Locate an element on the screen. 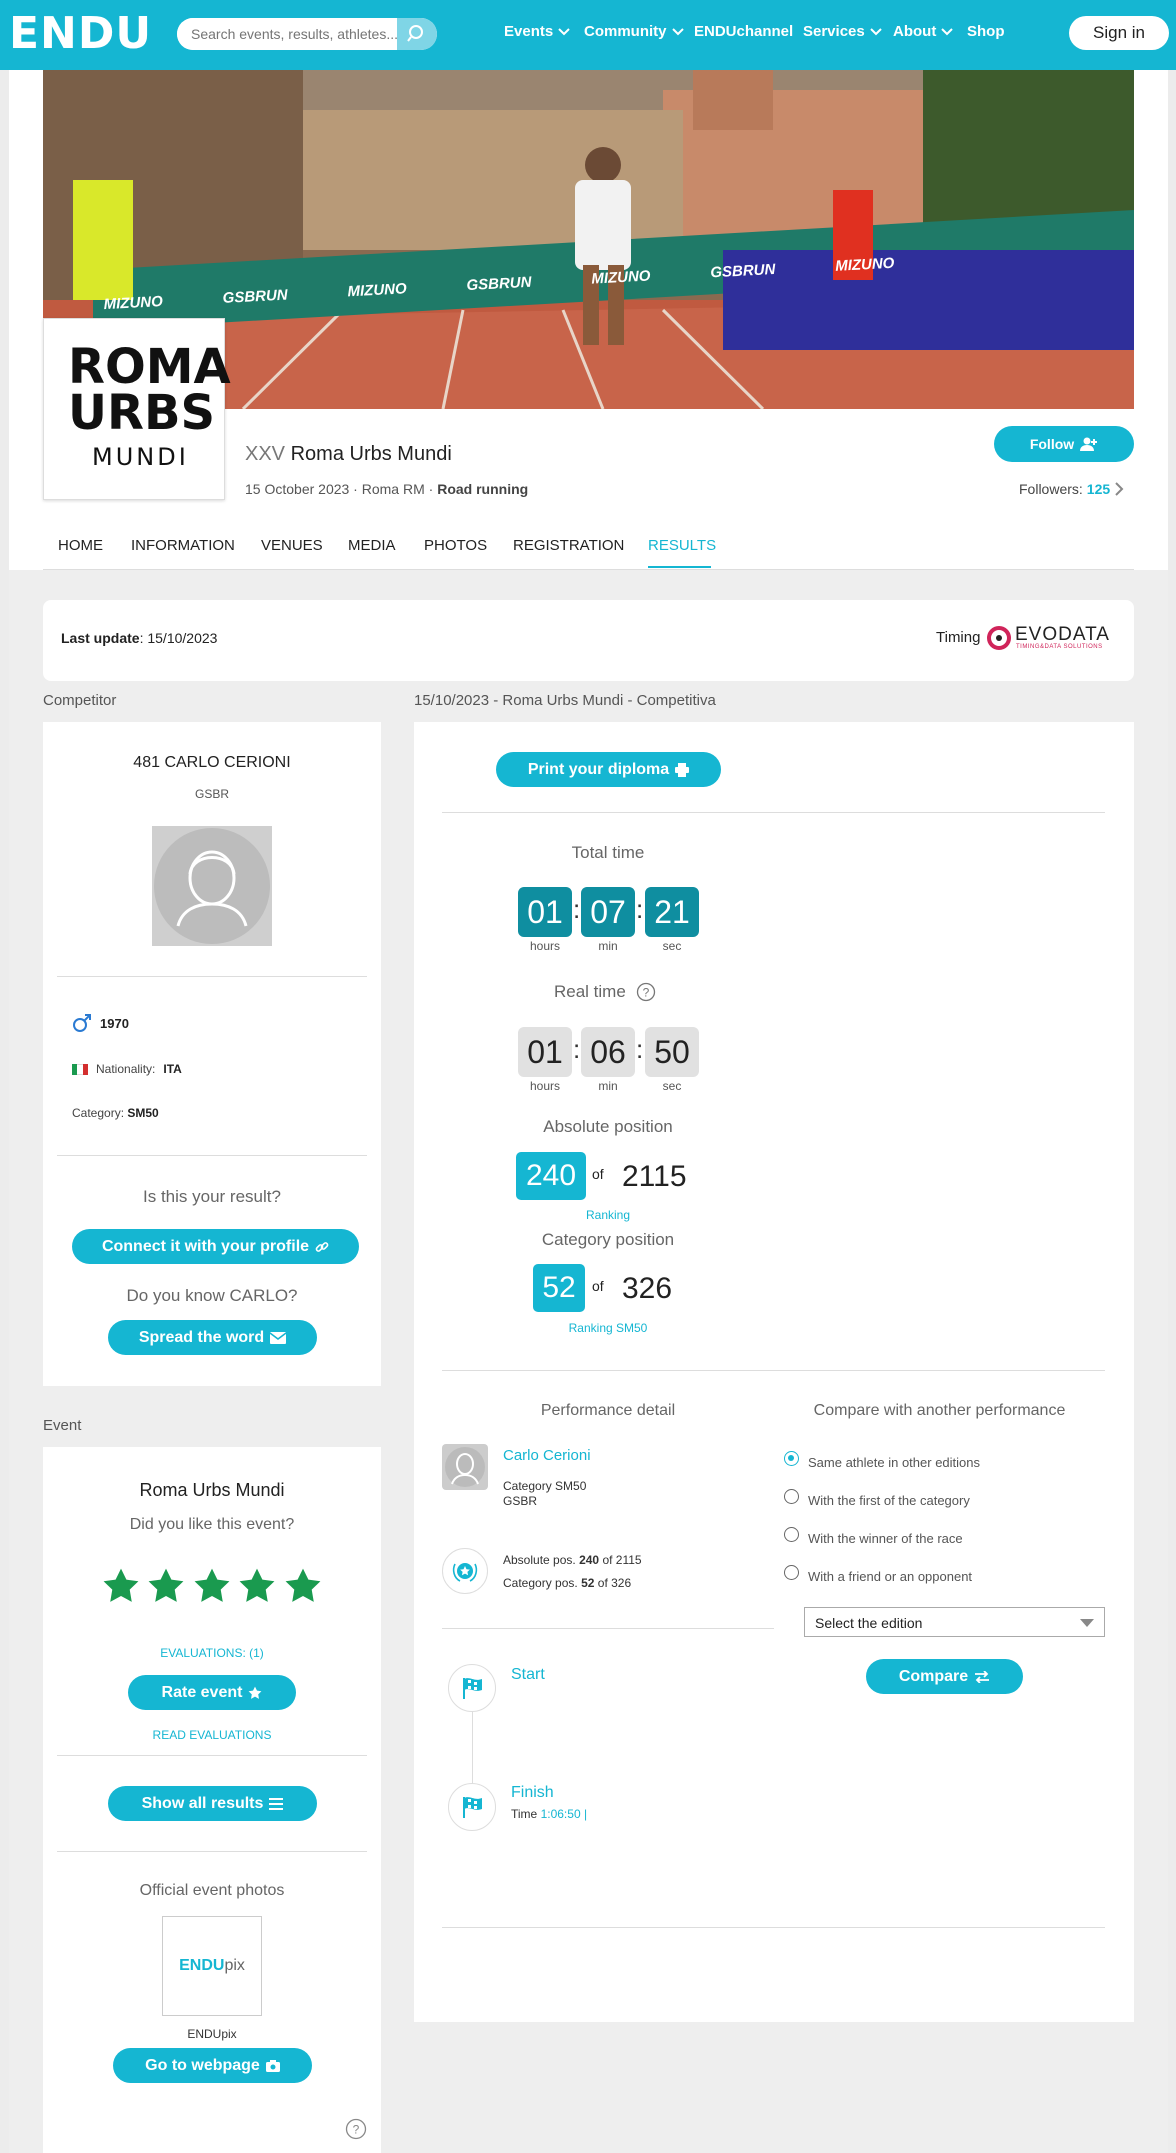 The width and height of the screenshot is (1176, 2153). finish-time-row: Time 1:06:50 | is located at coordinates (549, 1814).